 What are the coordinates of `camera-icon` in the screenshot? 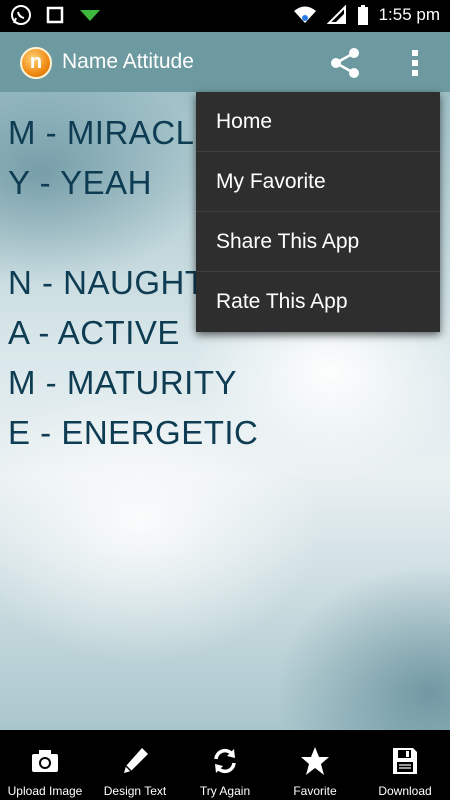 It's located at (45, 761).